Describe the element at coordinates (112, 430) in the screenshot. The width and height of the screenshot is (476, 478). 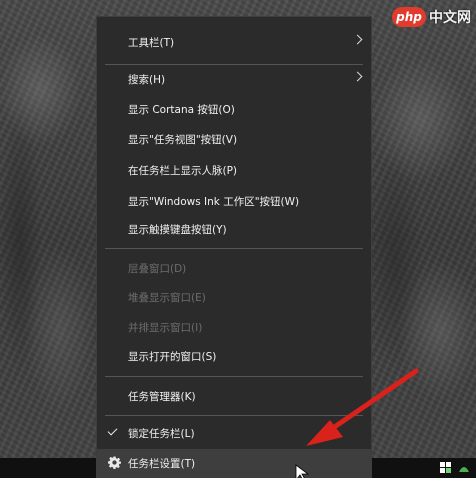
I see `checkmark-icon` at that location.